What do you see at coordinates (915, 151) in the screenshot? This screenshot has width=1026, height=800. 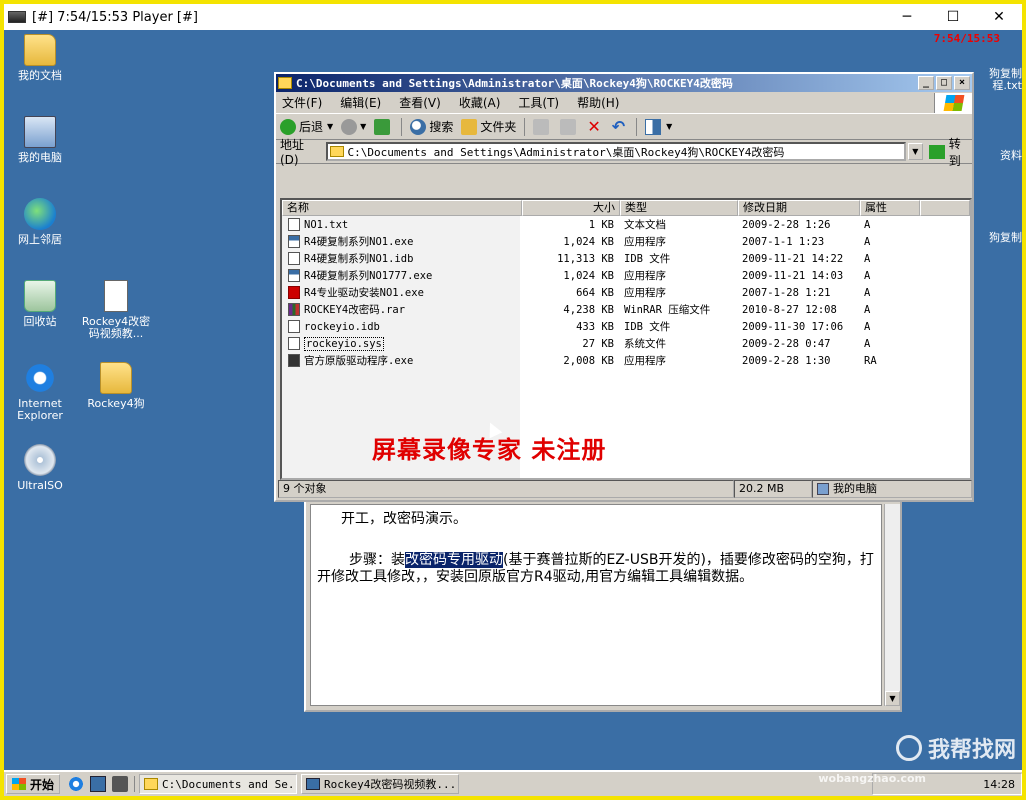 I see `address-dropdown-icon: ▼` at bounding box center [915, 151].